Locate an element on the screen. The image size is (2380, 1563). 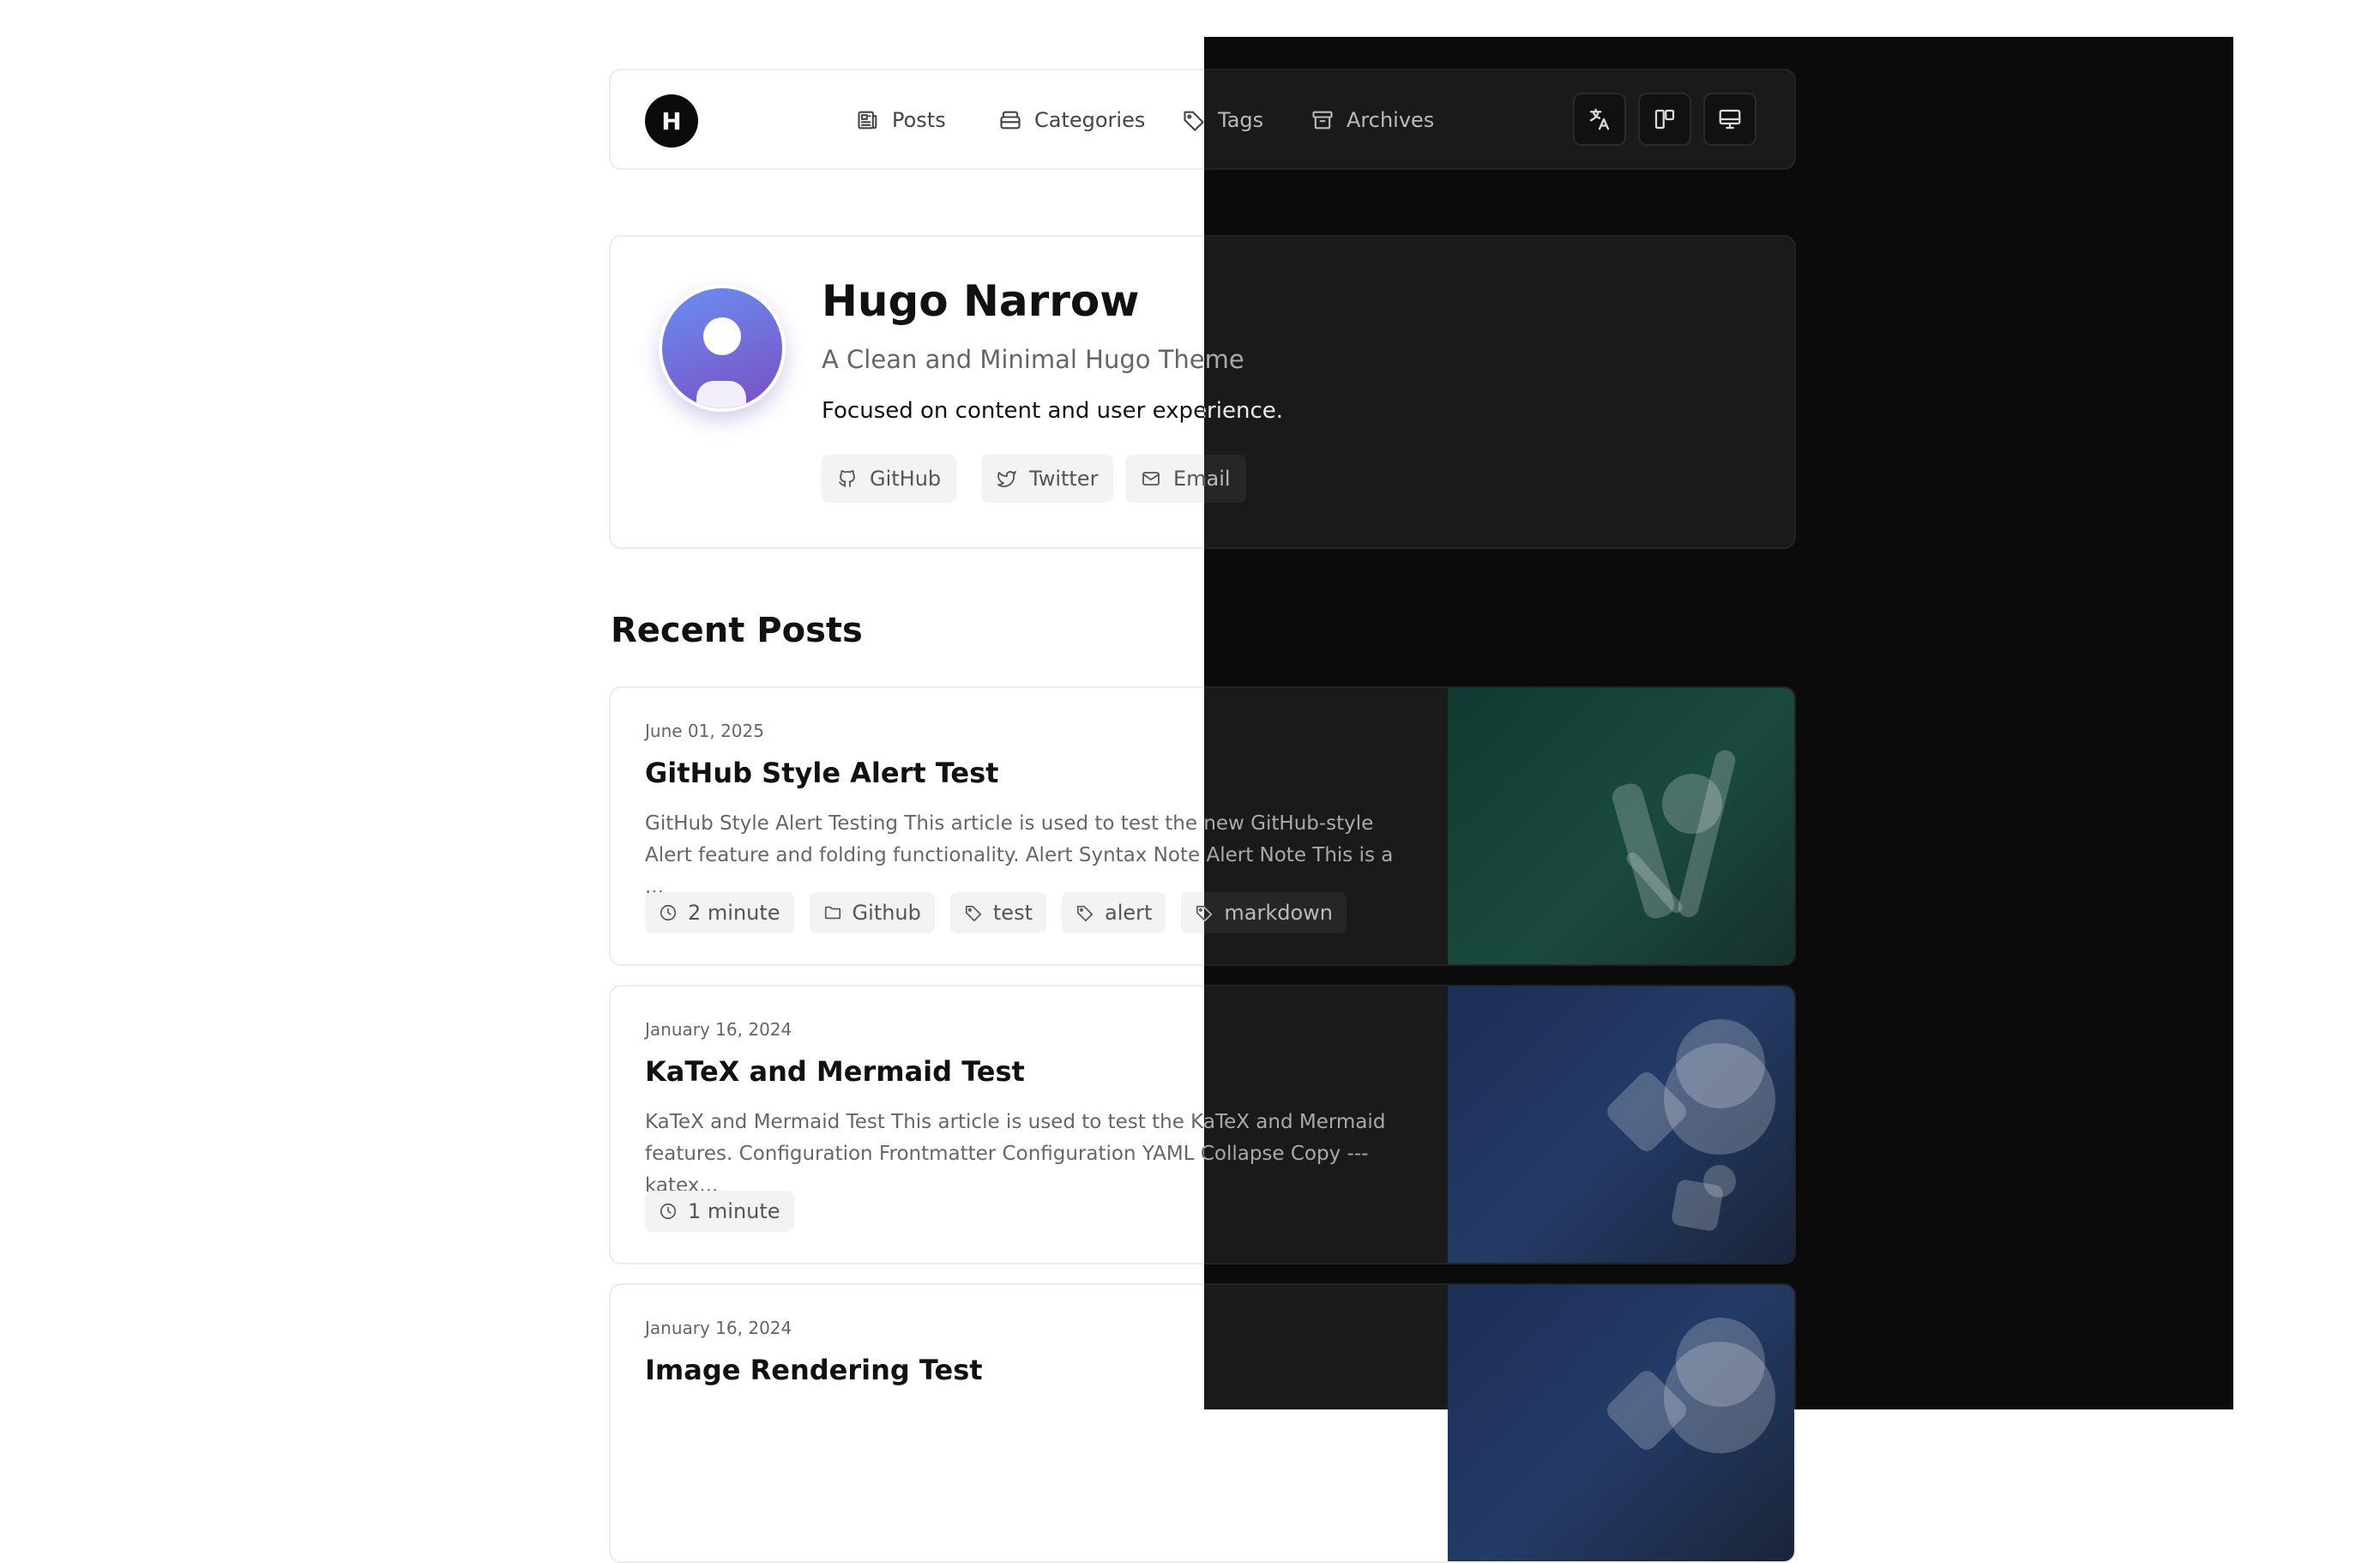
nav-item-label: Tags is located at coordinates (1241, 120).